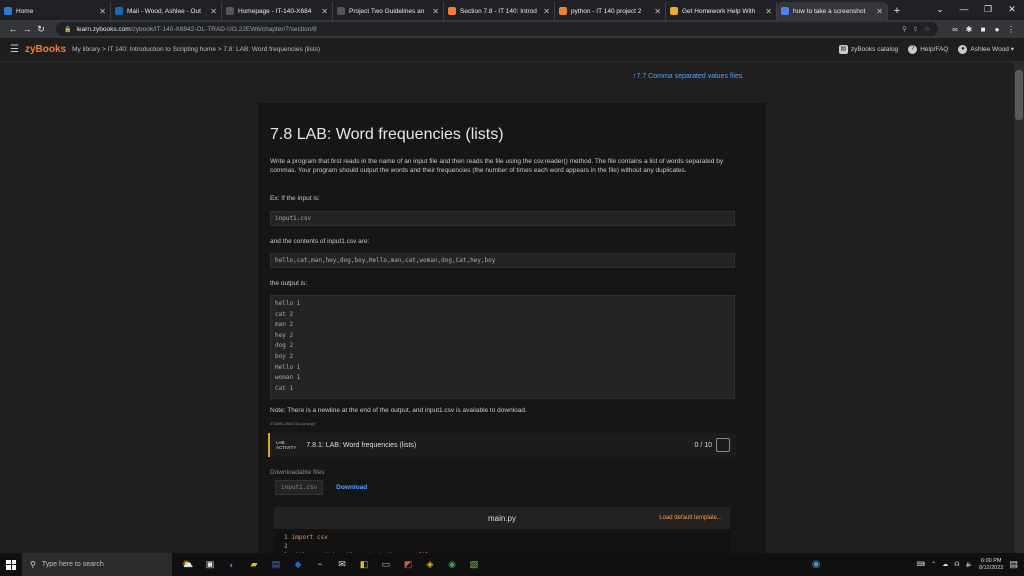 This screenshot has height=576, width=1024. I want to click on back-icon: ←, so click(13, 29).